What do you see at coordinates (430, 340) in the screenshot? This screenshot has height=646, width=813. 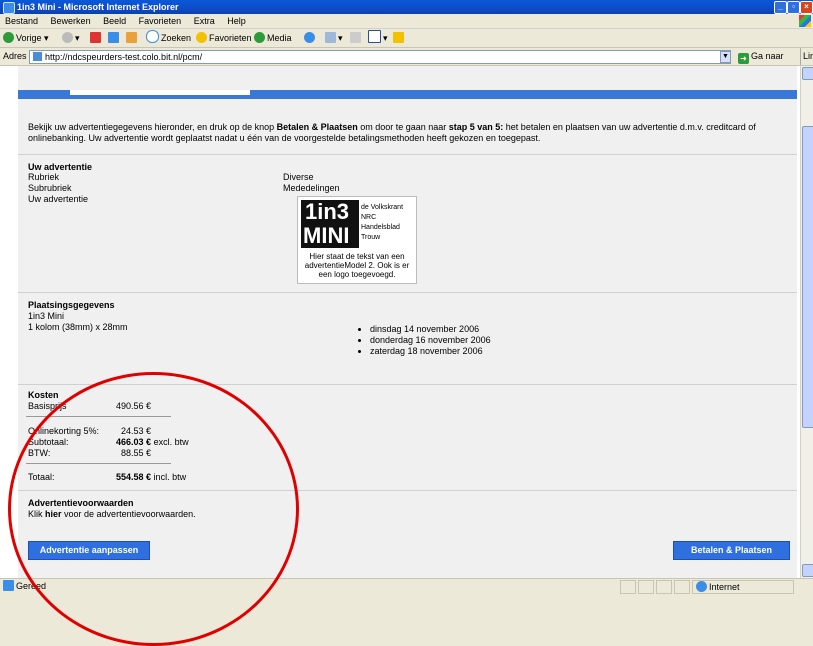 I see `list-item: donderdag 16 november 2006` at bounding box center [430, 340].